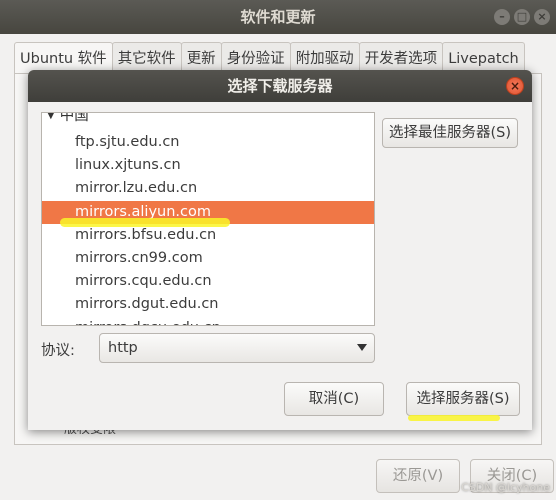 The width and height of the screenshot is (556, 500). What do you see at coordinates (74, 118) in the screenshot?
I see `country-label: 中国` at bounding box center [74, 118].